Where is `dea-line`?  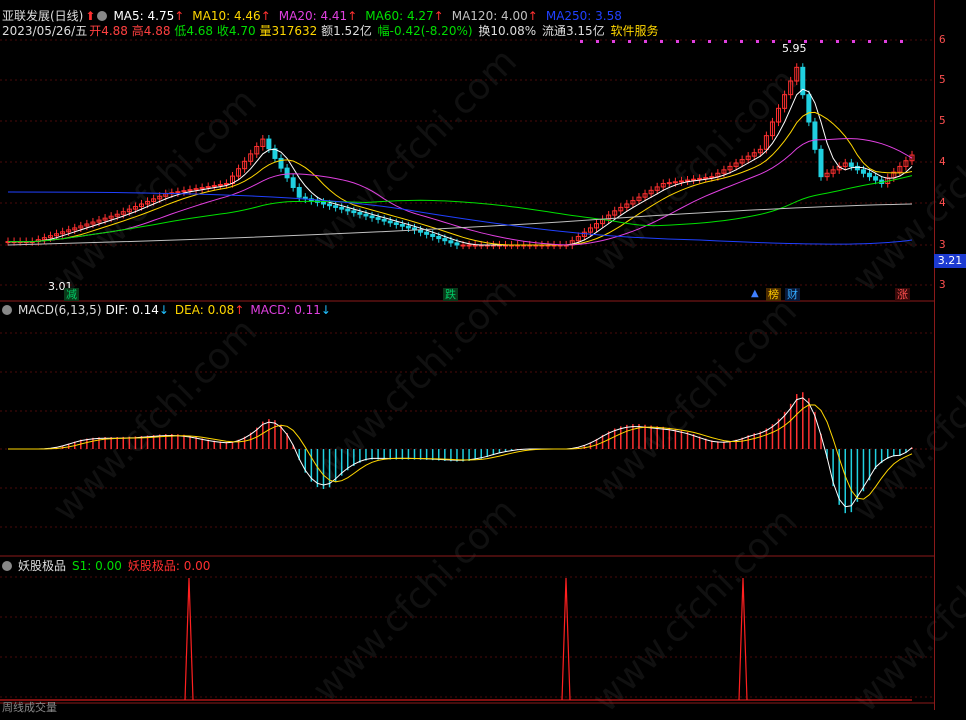
dea-line is located at coordinates (460, 452).